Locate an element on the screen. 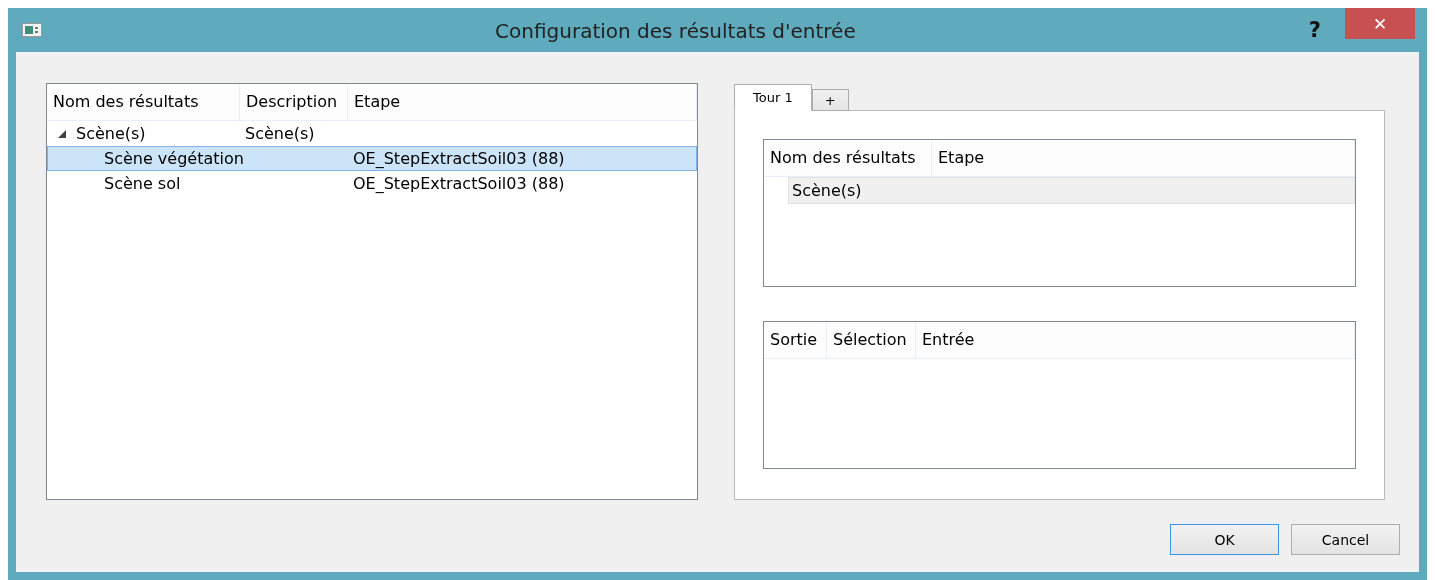  column-header: Entrée is located at coordinates (1135, 340).